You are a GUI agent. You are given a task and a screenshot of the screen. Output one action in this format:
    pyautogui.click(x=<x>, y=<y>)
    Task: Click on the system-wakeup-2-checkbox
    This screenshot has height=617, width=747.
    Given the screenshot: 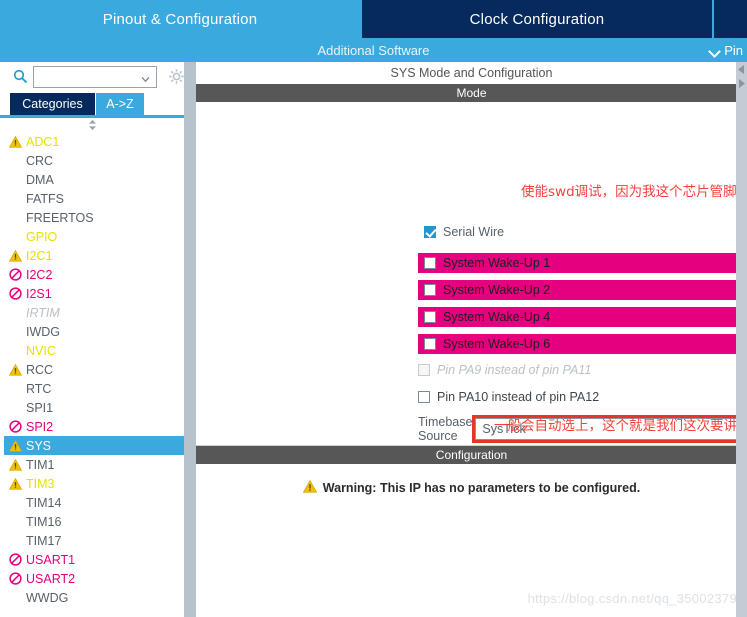 What is the action you would take?
    pyautogui.click(x=430, y=290)
    